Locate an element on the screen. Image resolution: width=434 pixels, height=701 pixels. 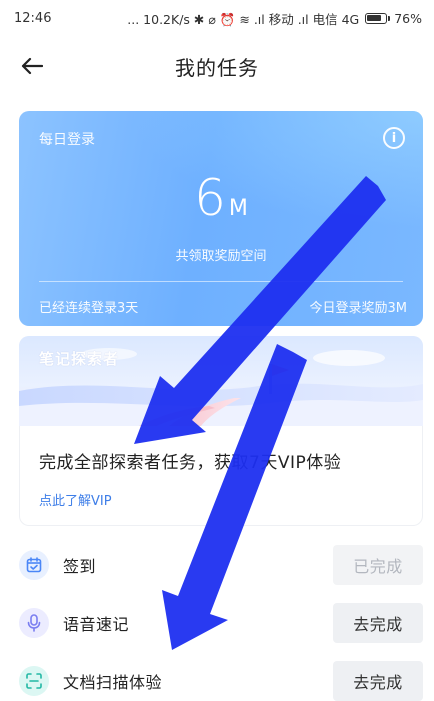
explorer-banner: 笔记探索者 is located at coordinates (221, 381).